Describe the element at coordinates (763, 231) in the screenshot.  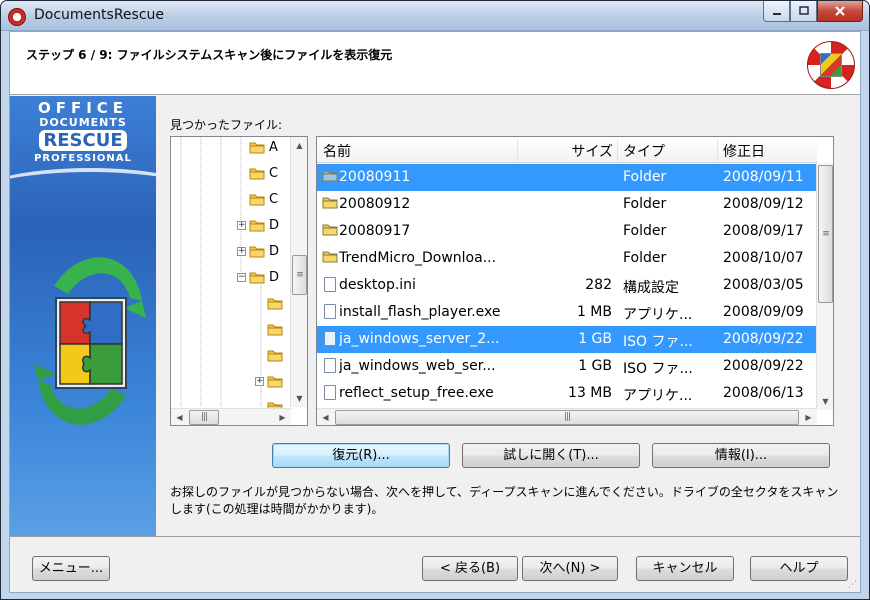
I see `file-modified: 2008/09/17` at that location.